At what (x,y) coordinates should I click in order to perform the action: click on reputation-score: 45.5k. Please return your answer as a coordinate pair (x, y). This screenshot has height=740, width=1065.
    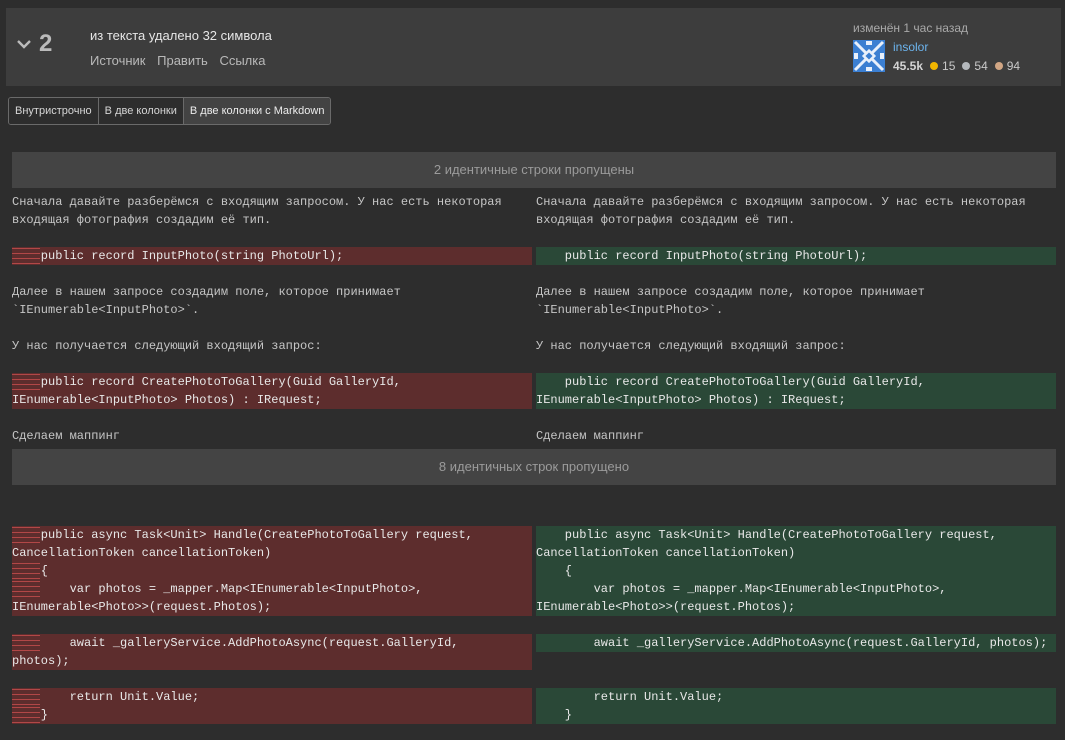
    Looking at the image, I should click on (908, 66).